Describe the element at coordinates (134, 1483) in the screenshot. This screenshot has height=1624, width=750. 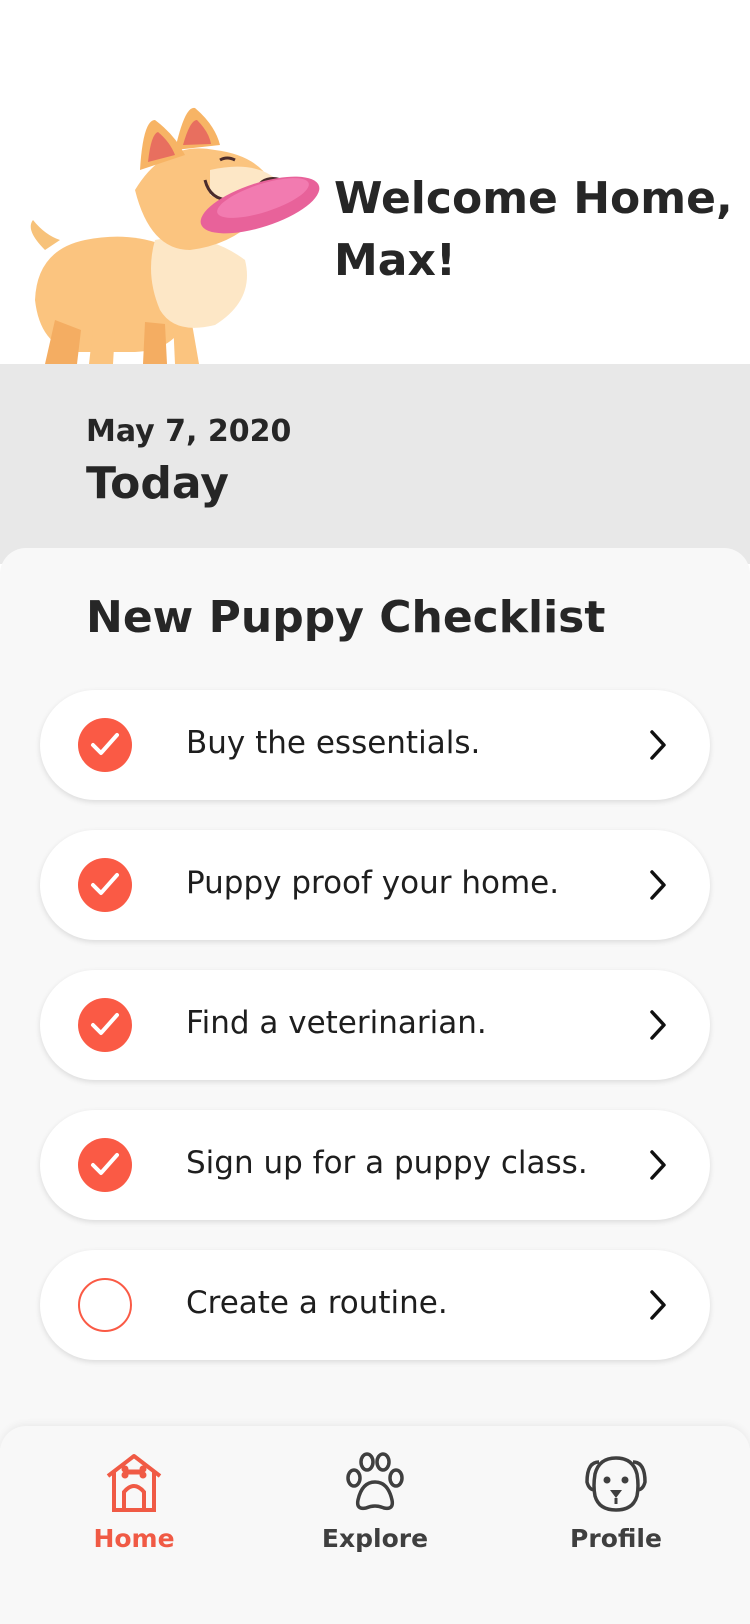
I see `doghouse-icon` at that location.